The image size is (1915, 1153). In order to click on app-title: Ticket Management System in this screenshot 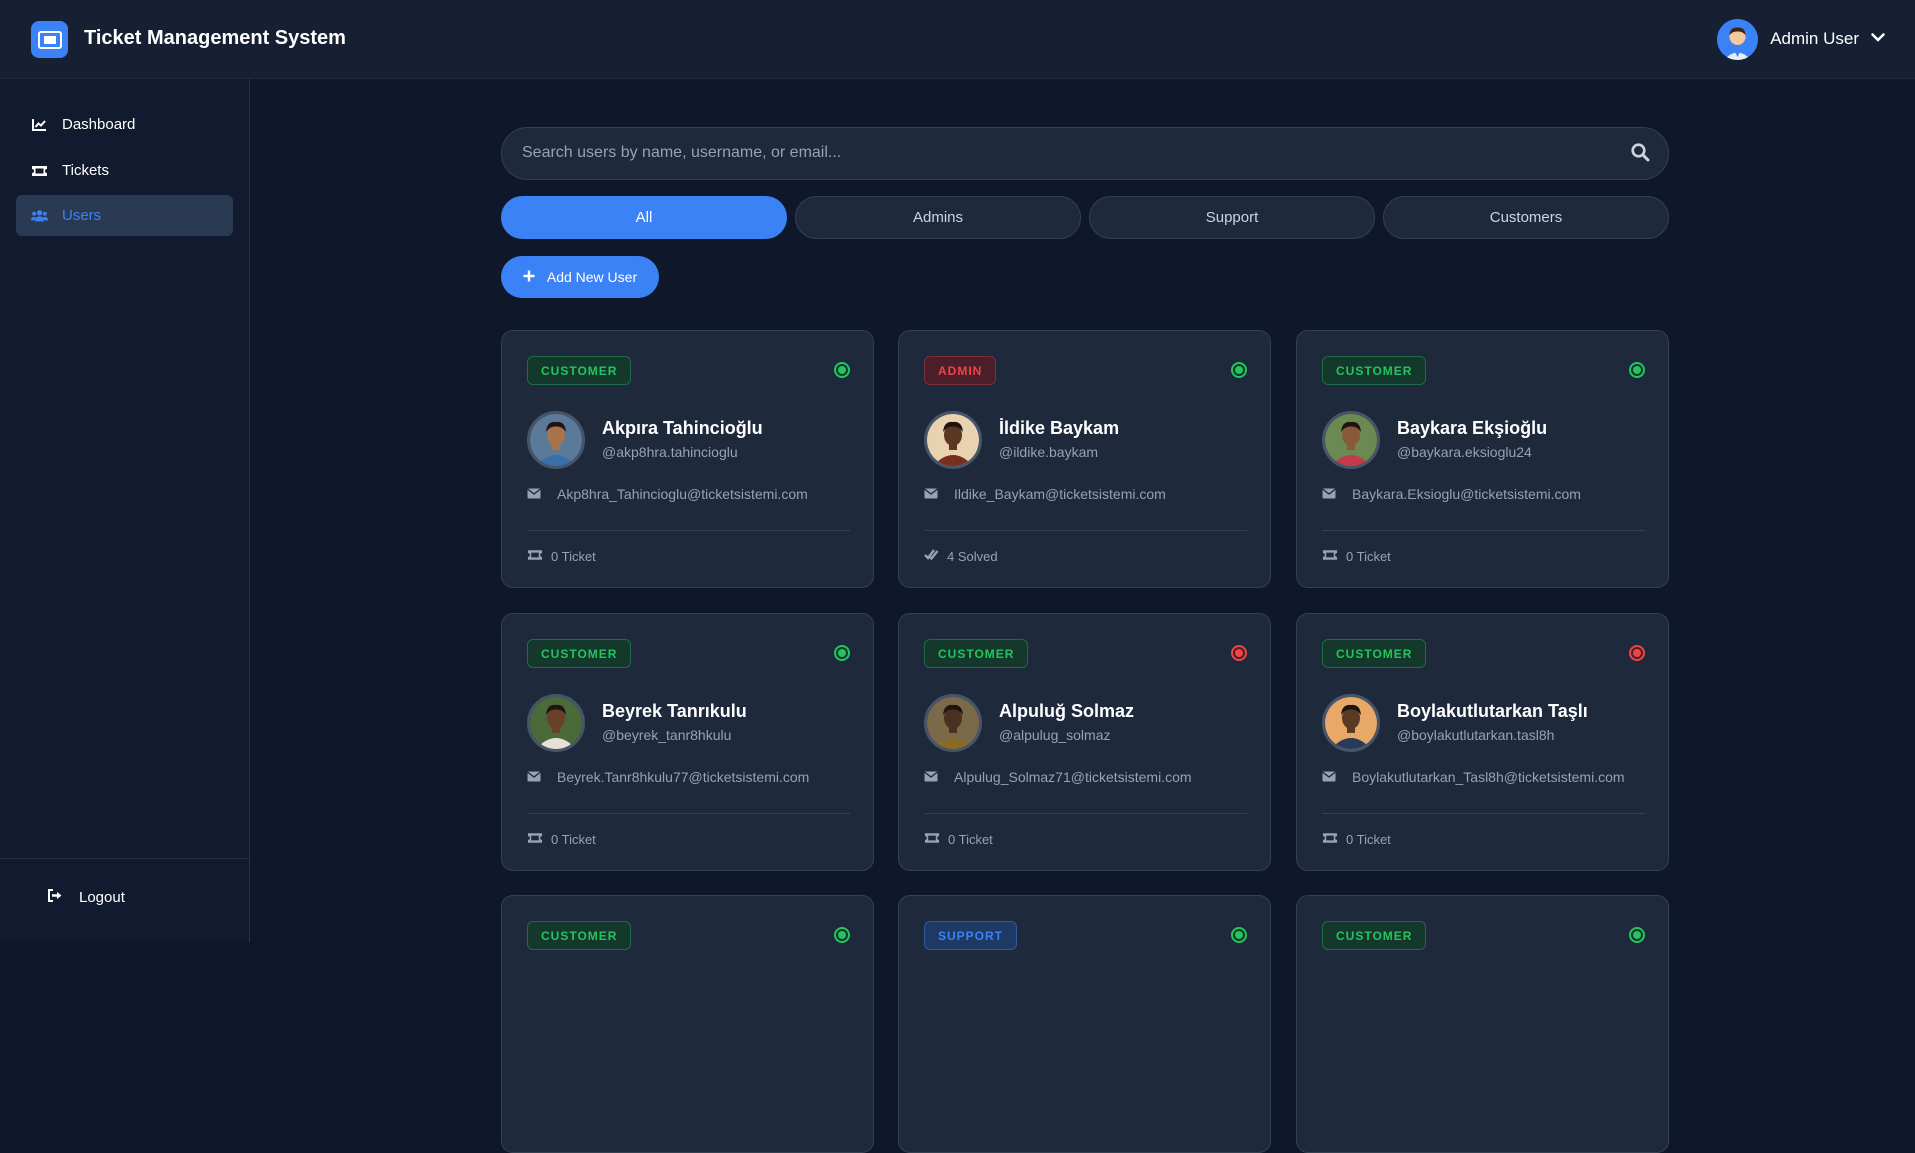, I will do `click(215, 38)`.